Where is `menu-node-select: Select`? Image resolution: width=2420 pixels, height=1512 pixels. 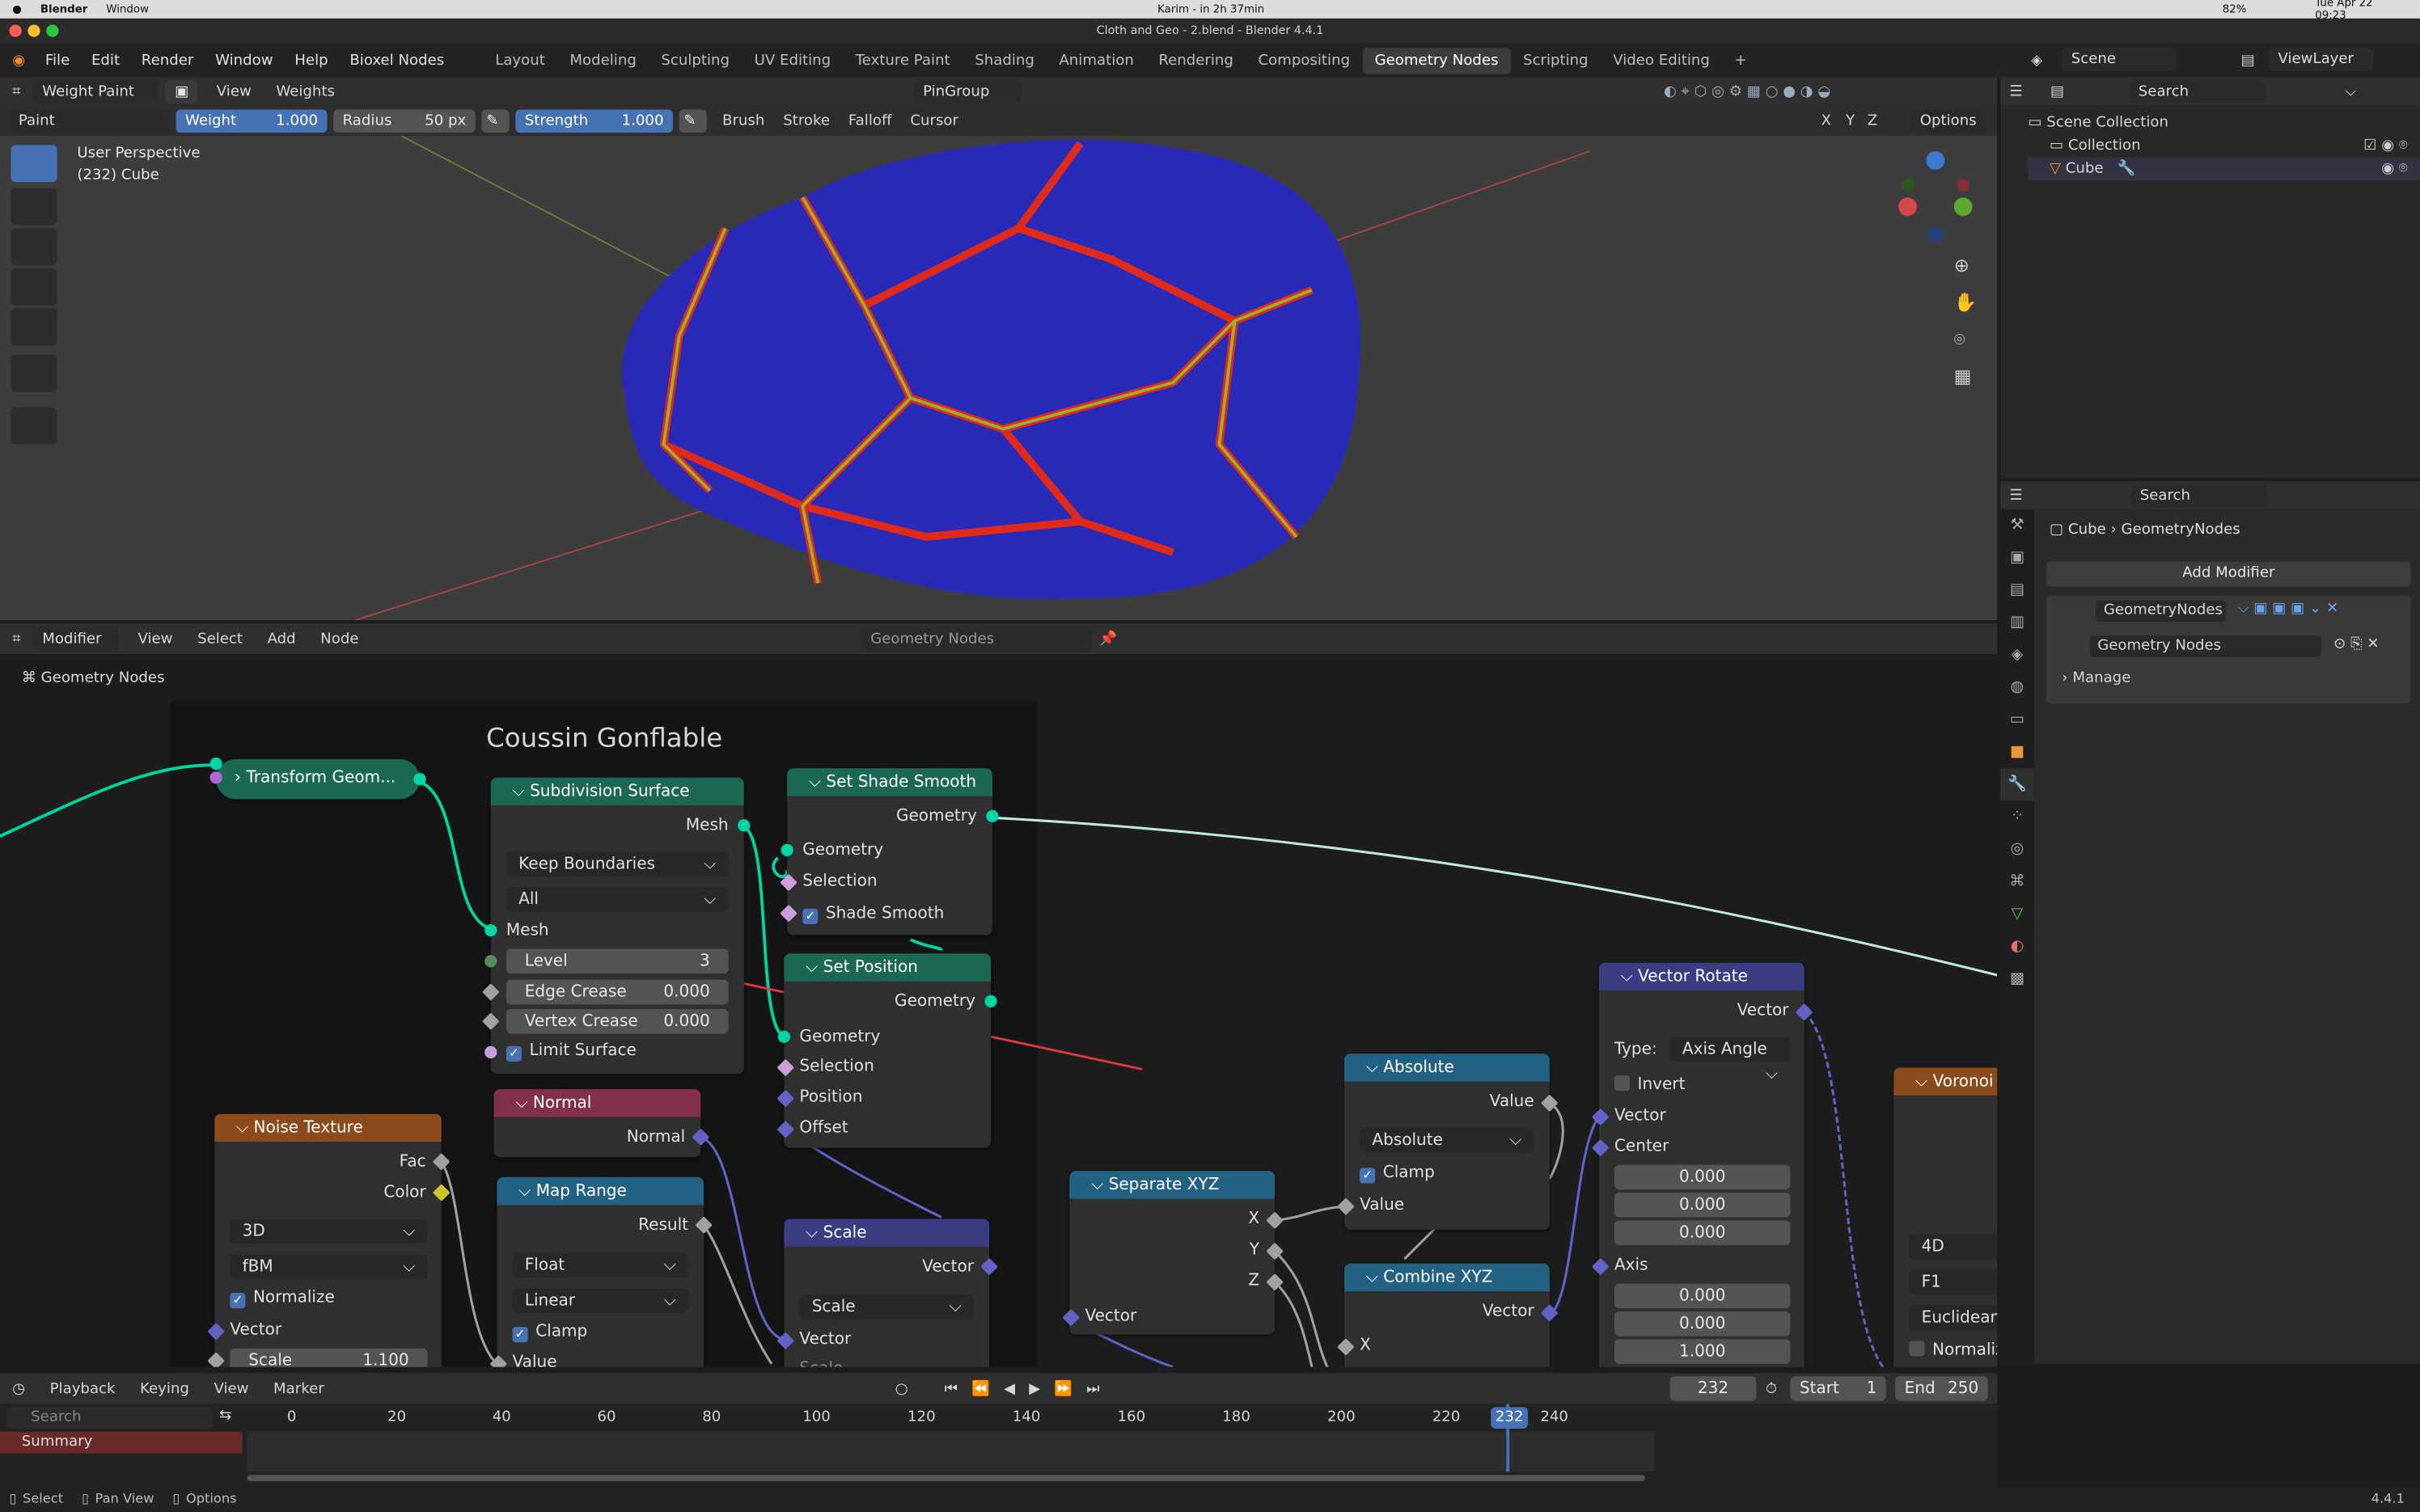
menu-node-select: Select is located at coordinates (220, 638).